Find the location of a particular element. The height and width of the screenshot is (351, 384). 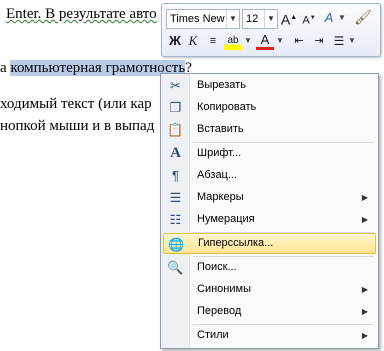

document-text: а is located at coordinates (5, 68).